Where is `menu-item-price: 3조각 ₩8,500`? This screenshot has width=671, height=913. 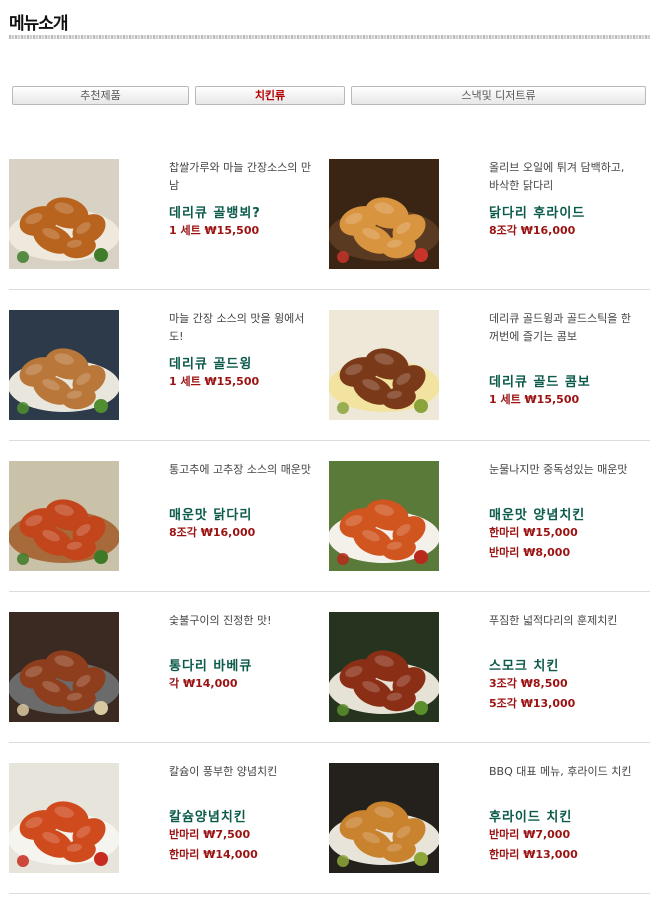
menu-item-price: 3조각 ₩8,500 is located at coordinates (528, 683).